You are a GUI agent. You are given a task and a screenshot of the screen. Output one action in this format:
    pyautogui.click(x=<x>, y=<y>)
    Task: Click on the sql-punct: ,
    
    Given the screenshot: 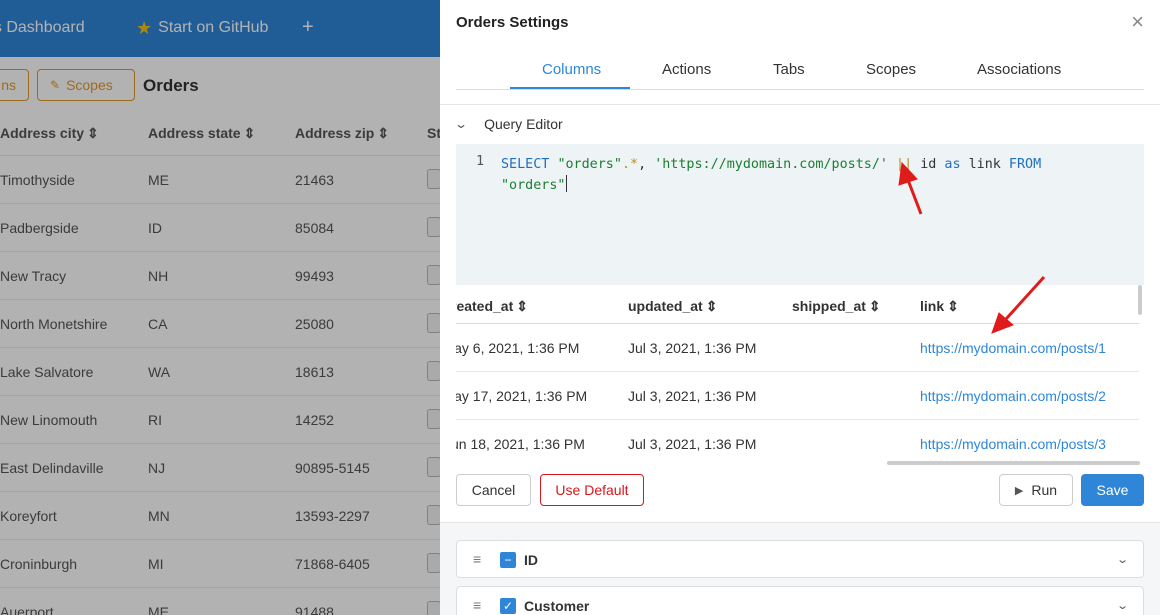 What is the action you would take?
    pyautogui.click(x=642, y=164)
    